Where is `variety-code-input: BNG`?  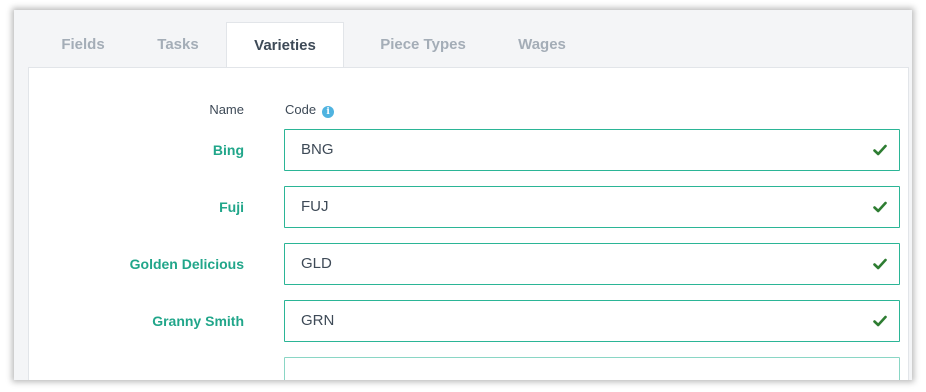
variety-code-input: BNG is located at coordinates (592, 150).